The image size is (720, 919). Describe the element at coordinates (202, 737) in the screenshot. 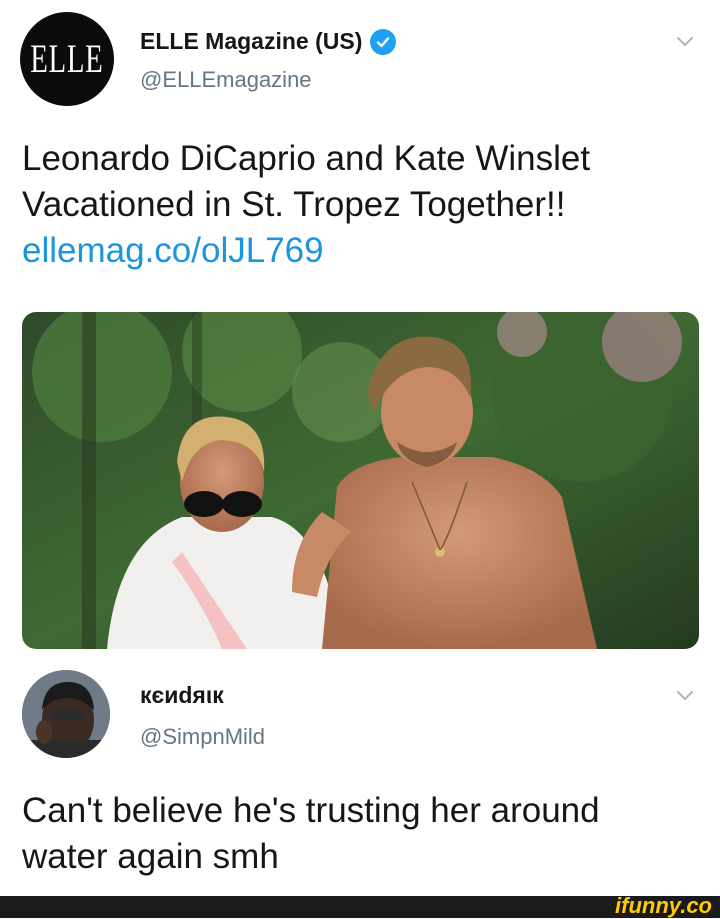

I see `reply-author-handle: @SimpnMild` at that location.